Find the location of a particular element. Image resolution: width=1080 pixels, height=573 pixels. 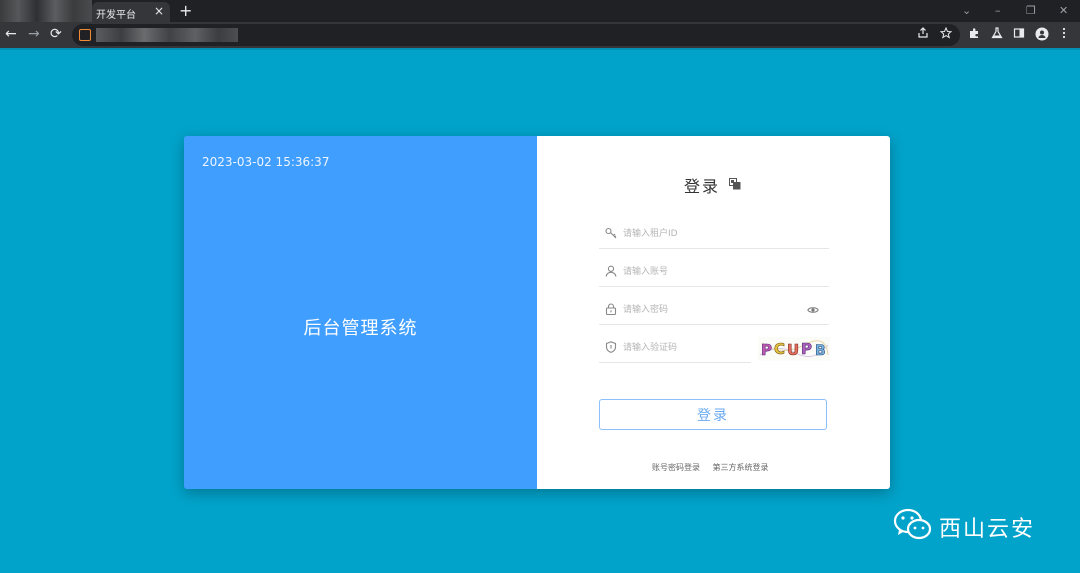

third-party-login-link: 第三方系统登录 is located at coordinates (741, 467).